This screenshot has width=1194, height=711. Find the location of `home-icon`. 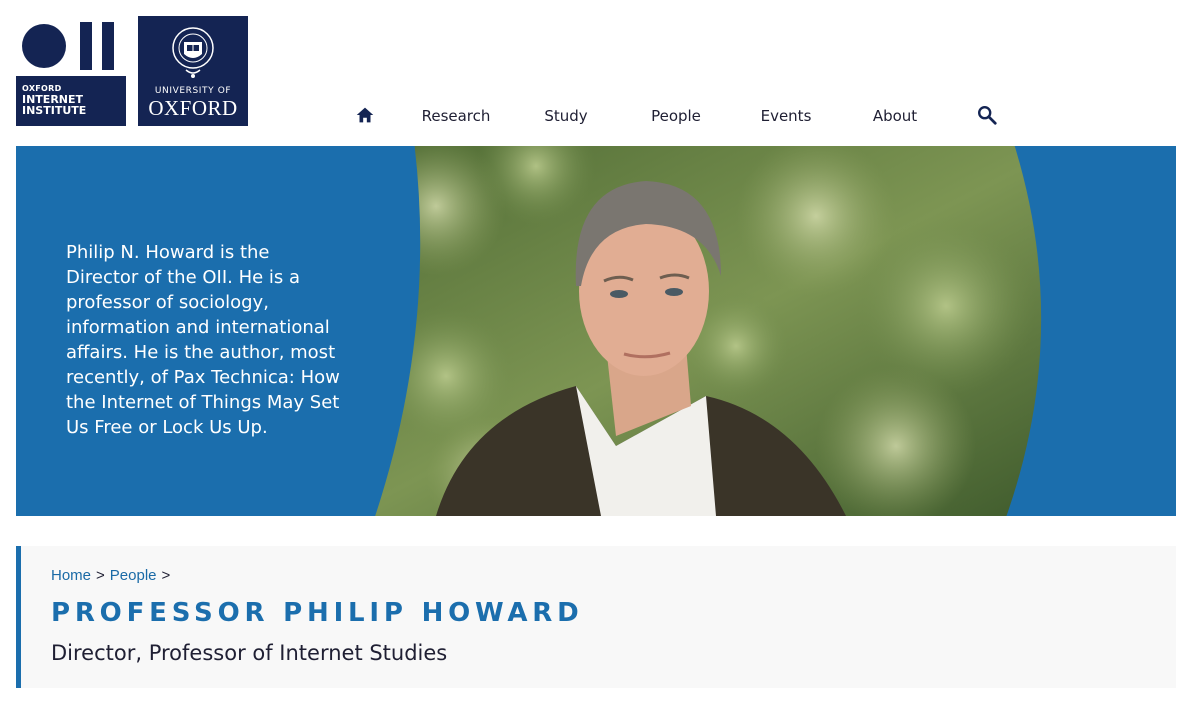

home-icon is located at coordinates (365, 115).